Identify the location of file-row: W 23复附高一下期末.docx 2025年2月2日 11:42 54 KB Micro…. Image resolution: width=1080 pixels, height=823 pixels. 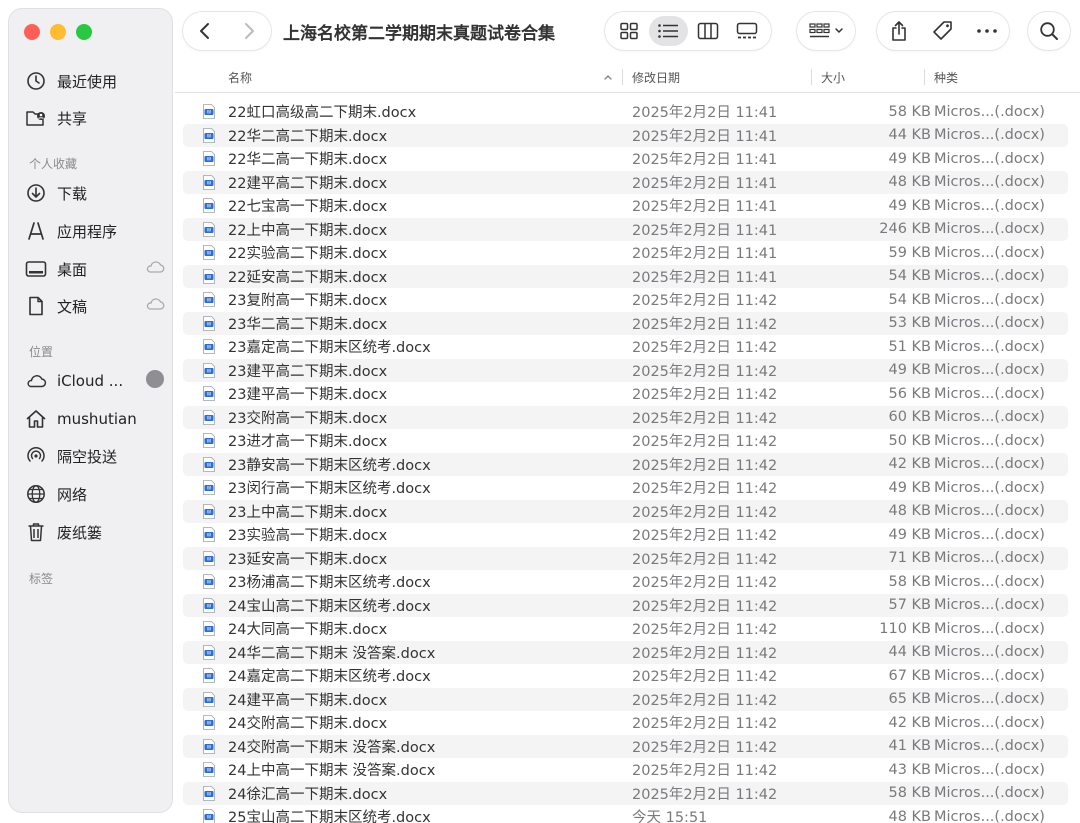
(625, 300).